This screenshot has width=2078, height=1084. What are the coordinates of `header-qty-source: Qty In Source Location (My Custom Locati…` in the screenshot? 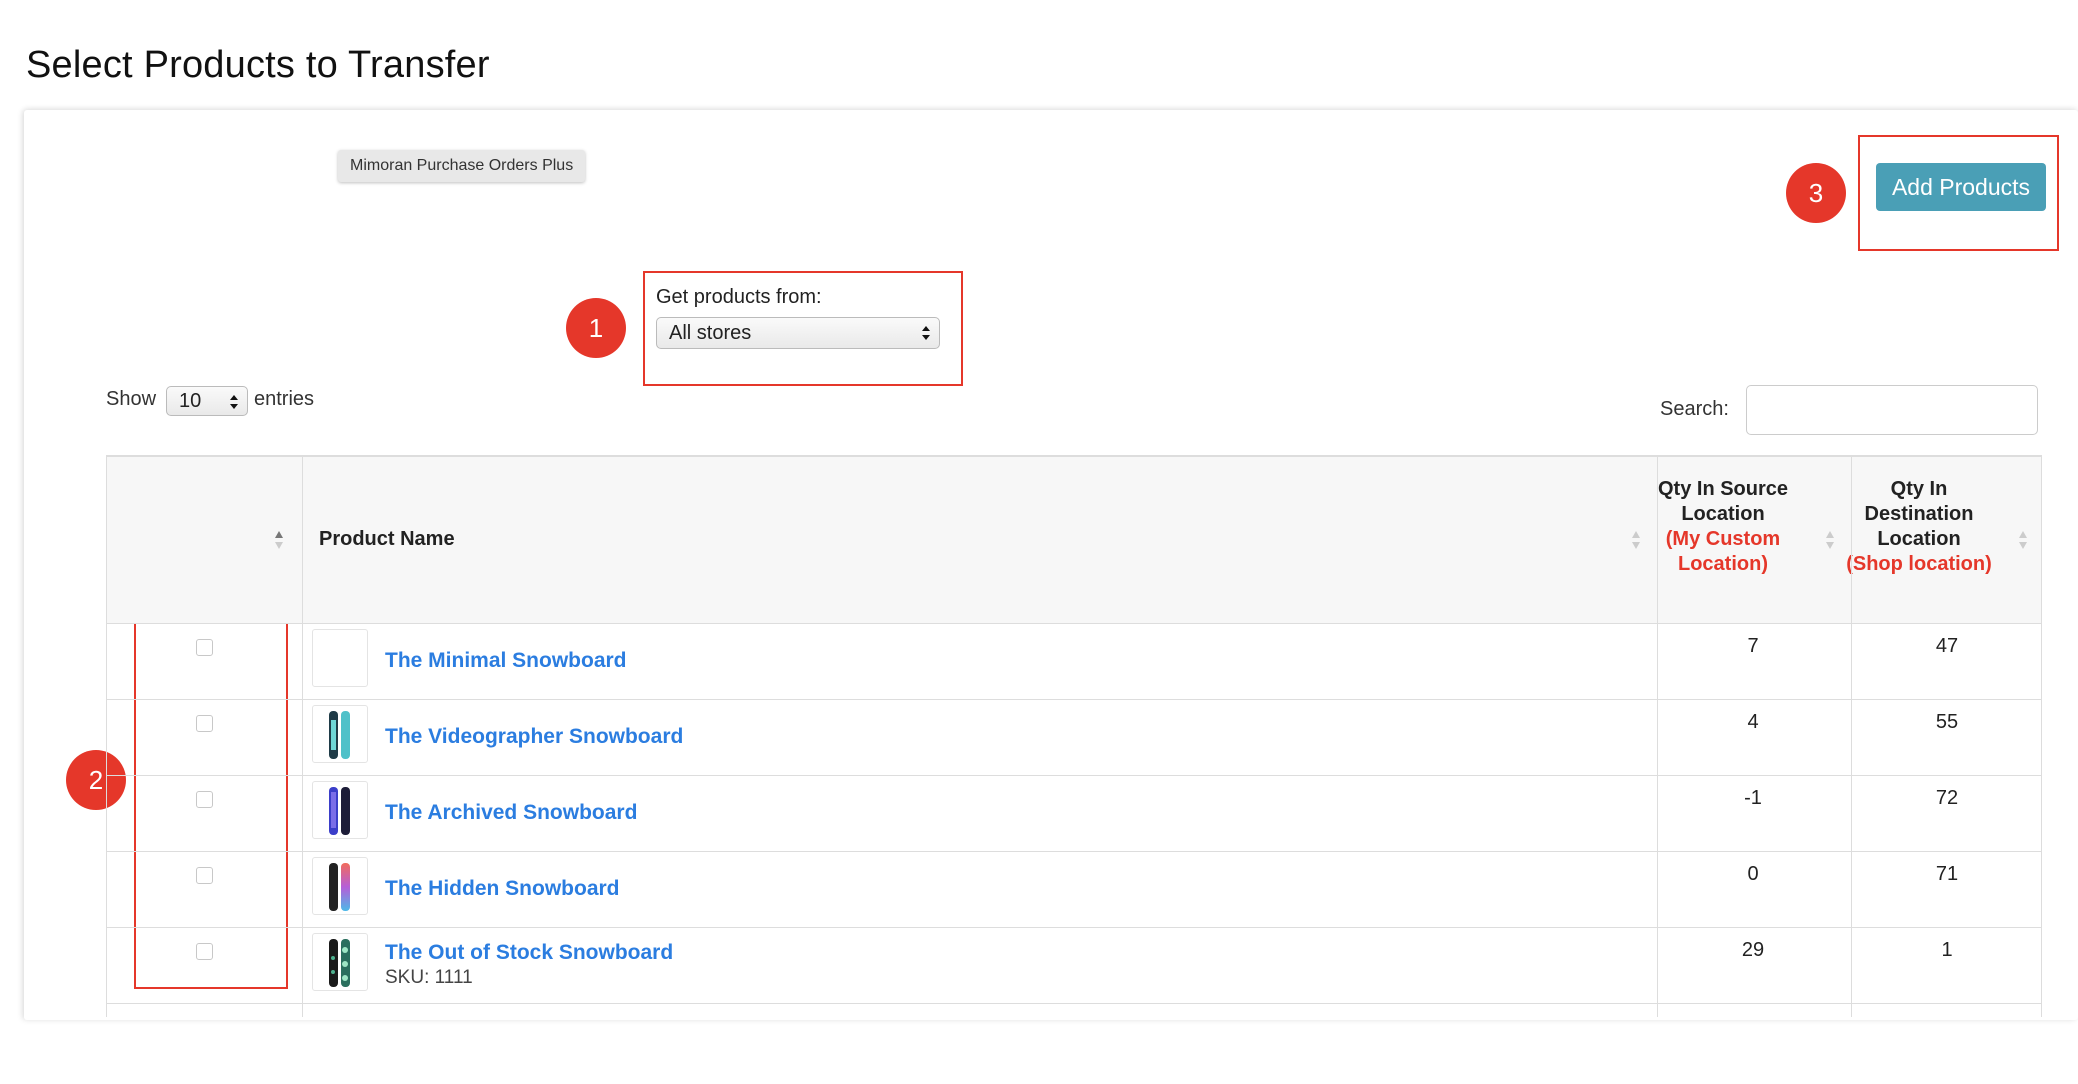 It's located at (1723, 527).